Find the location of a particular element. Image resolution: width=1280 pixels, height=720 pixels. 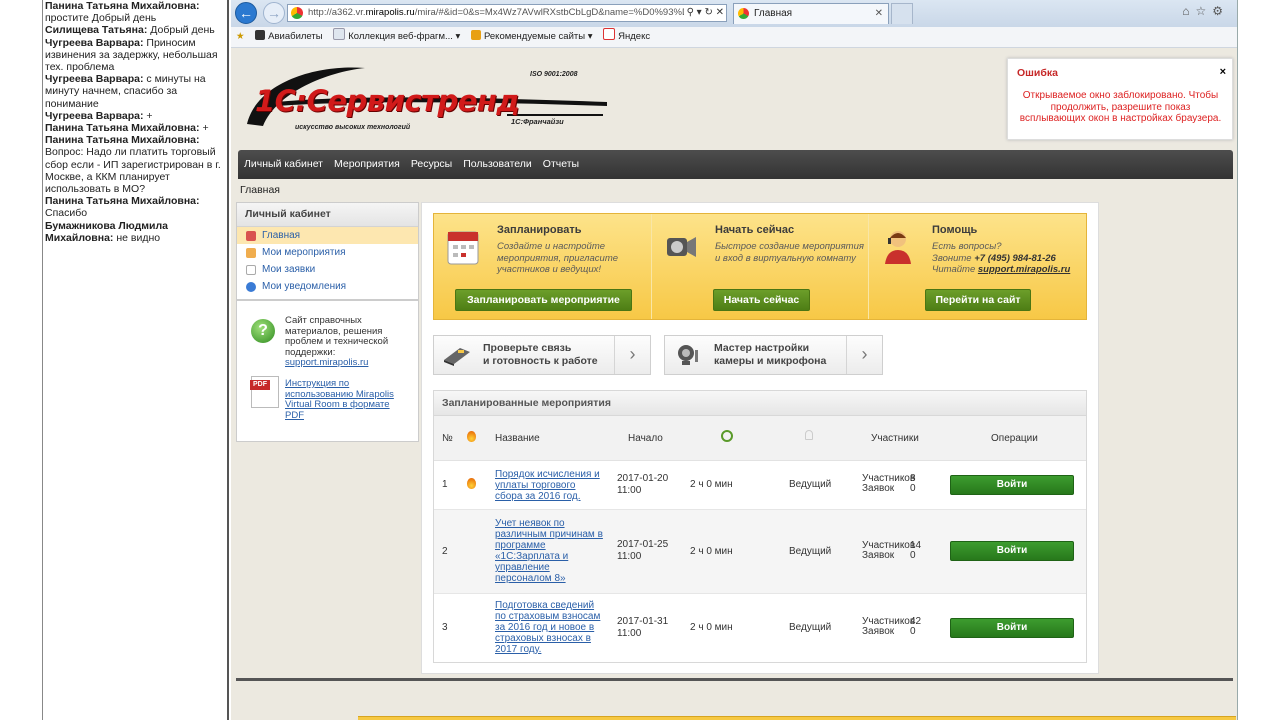

camera-mic-wizard-tool: Мастер настройки камеры и микрофона › is located at coordinates (773, 355).